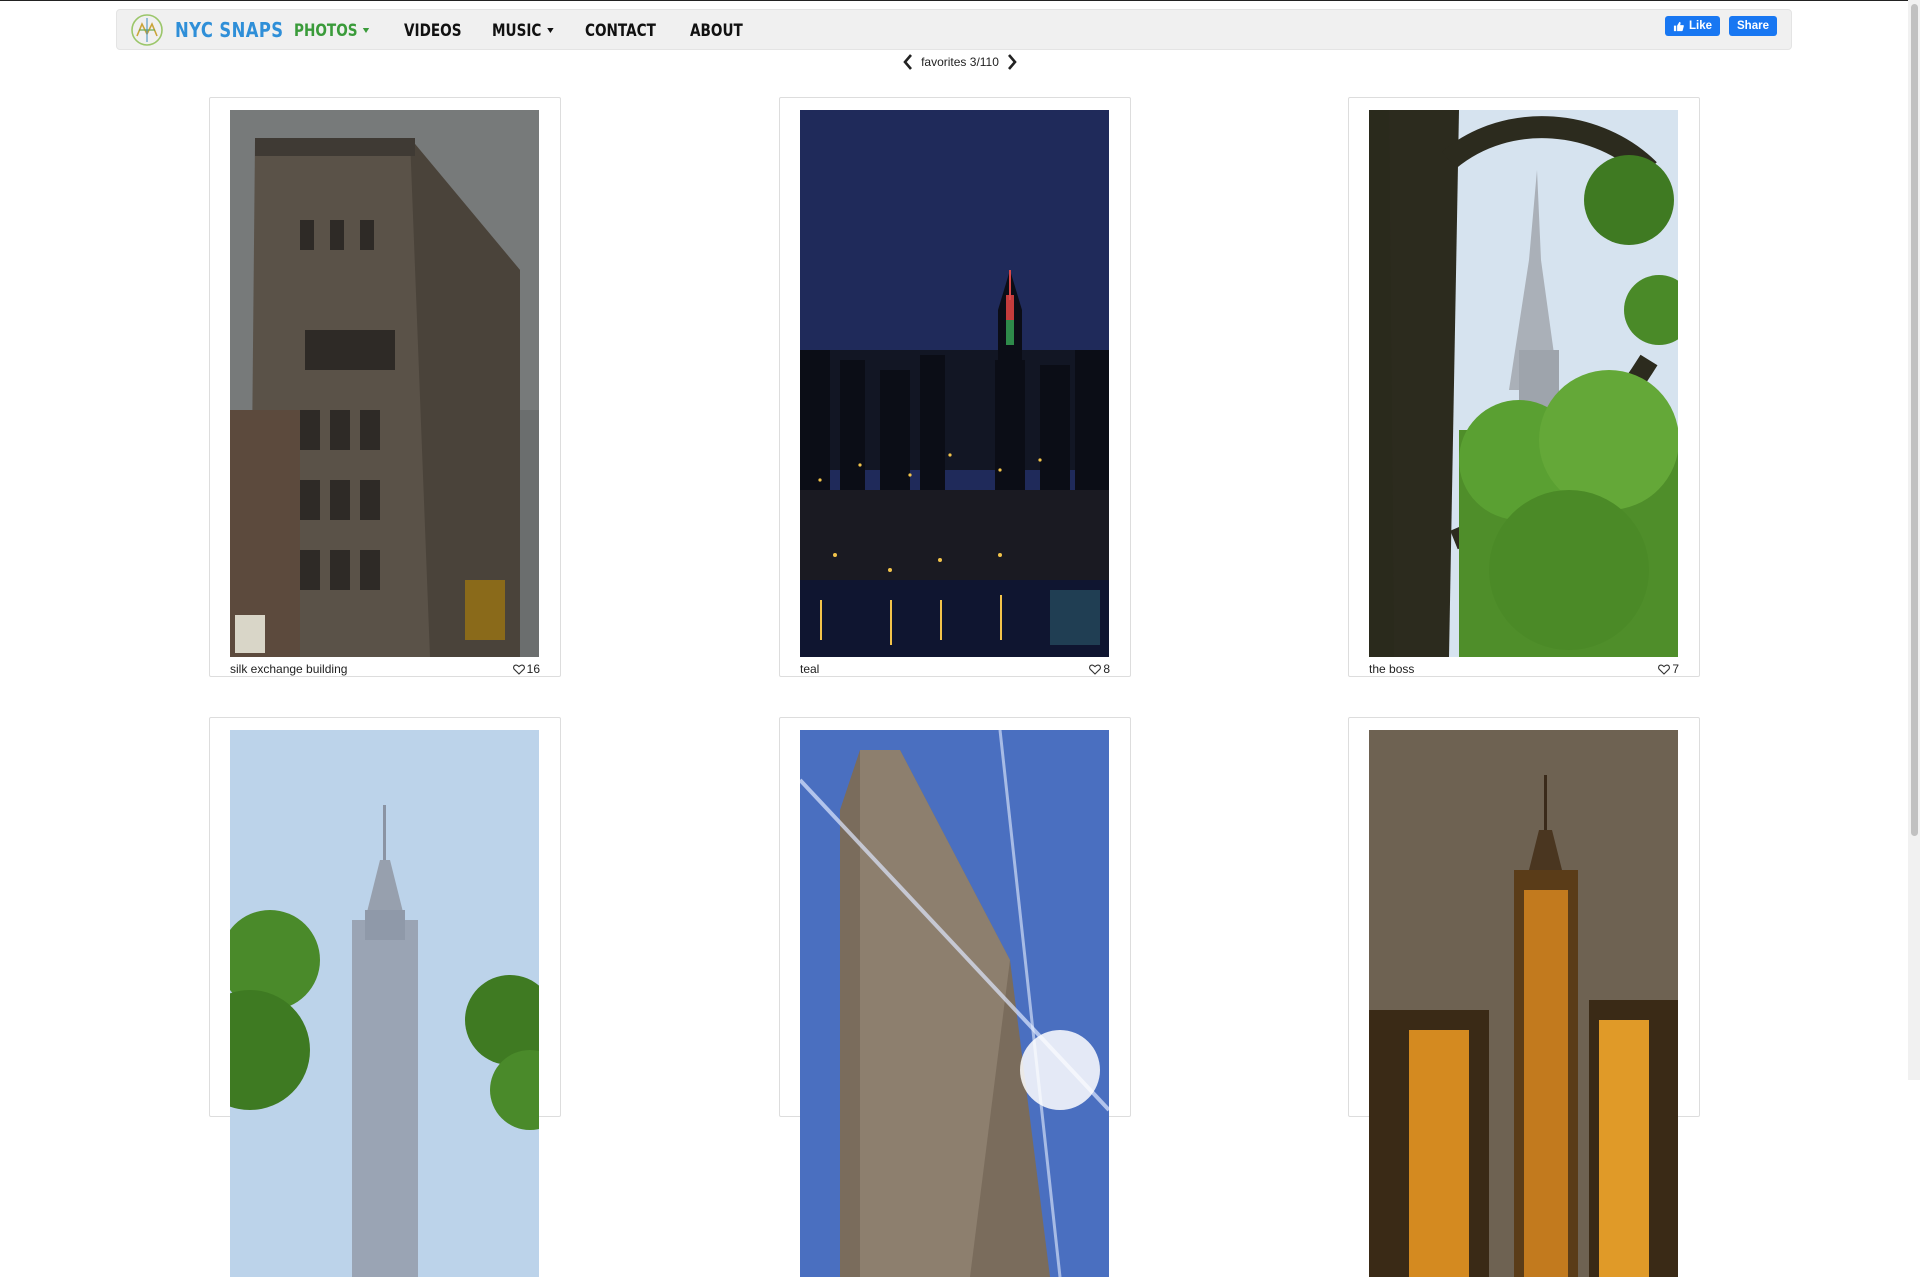 This screenshot has height=1277, width=1920. Describe the element at coordinates (229, 30) in the screenshot. I see `brand-name: NYC SNAPS` at that location.